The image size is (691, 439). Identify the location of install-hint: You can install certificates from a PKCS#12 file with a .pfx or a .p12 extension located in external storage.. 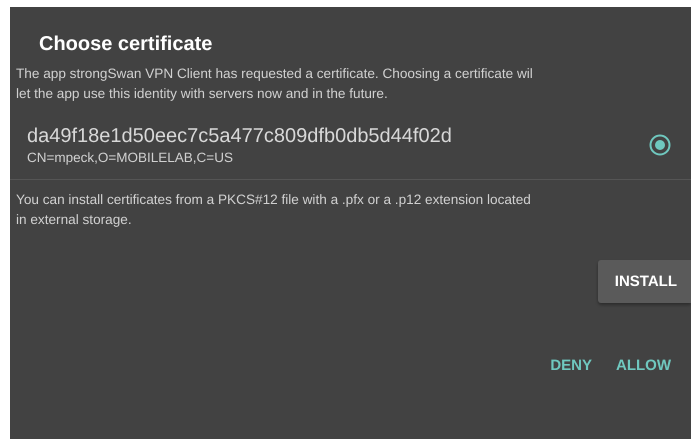
(273, 210).